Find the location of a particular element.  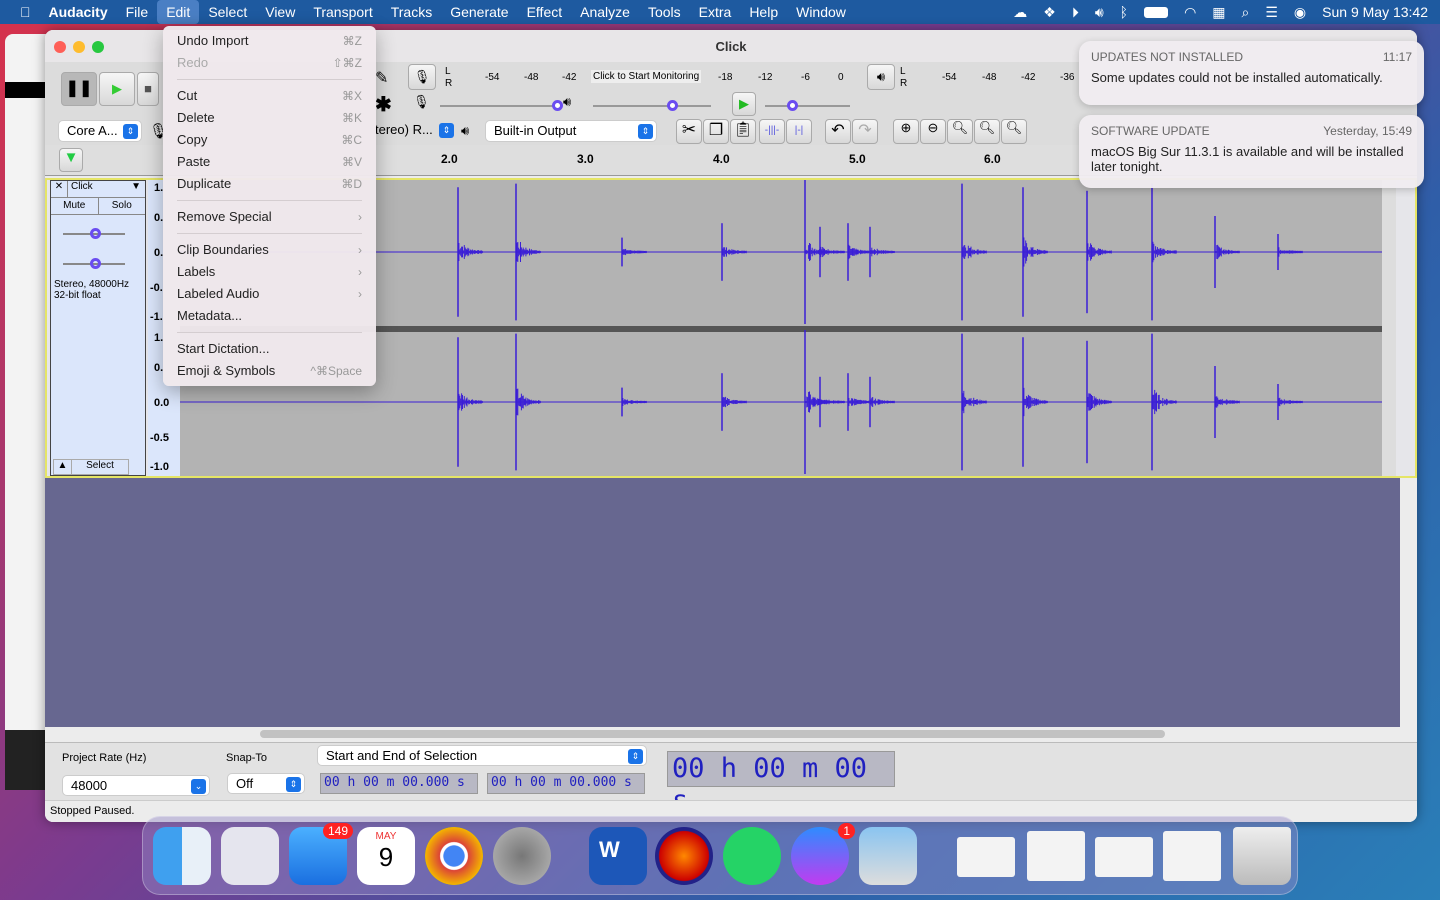

minimize-button is located at coordinates (79, 47).